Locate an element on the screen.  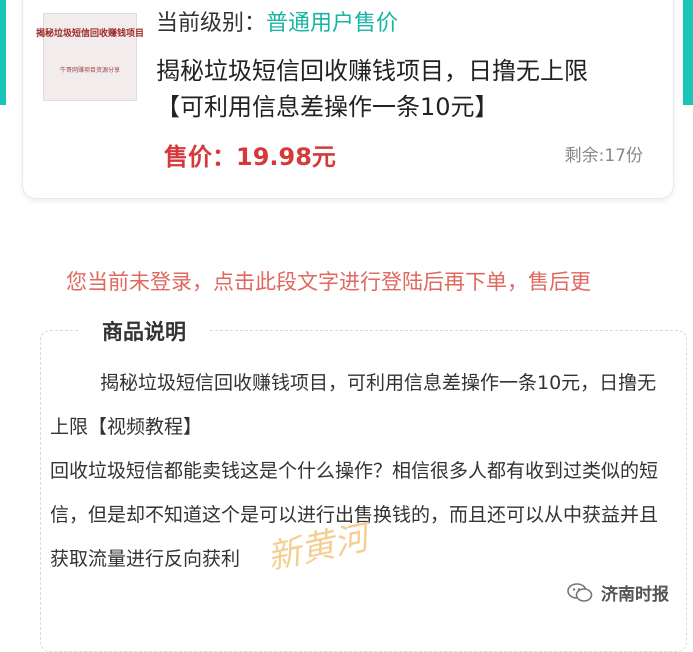
thumbnail-title: 揭秘垃圾短信回收赚钱项目 is located at coordinates (90, 34).